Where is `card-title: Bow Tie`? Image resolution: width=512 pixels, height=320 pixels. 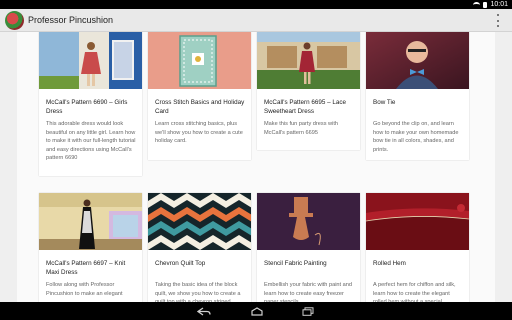
card-title: Bow Tie is located at coordinates (419, 102).